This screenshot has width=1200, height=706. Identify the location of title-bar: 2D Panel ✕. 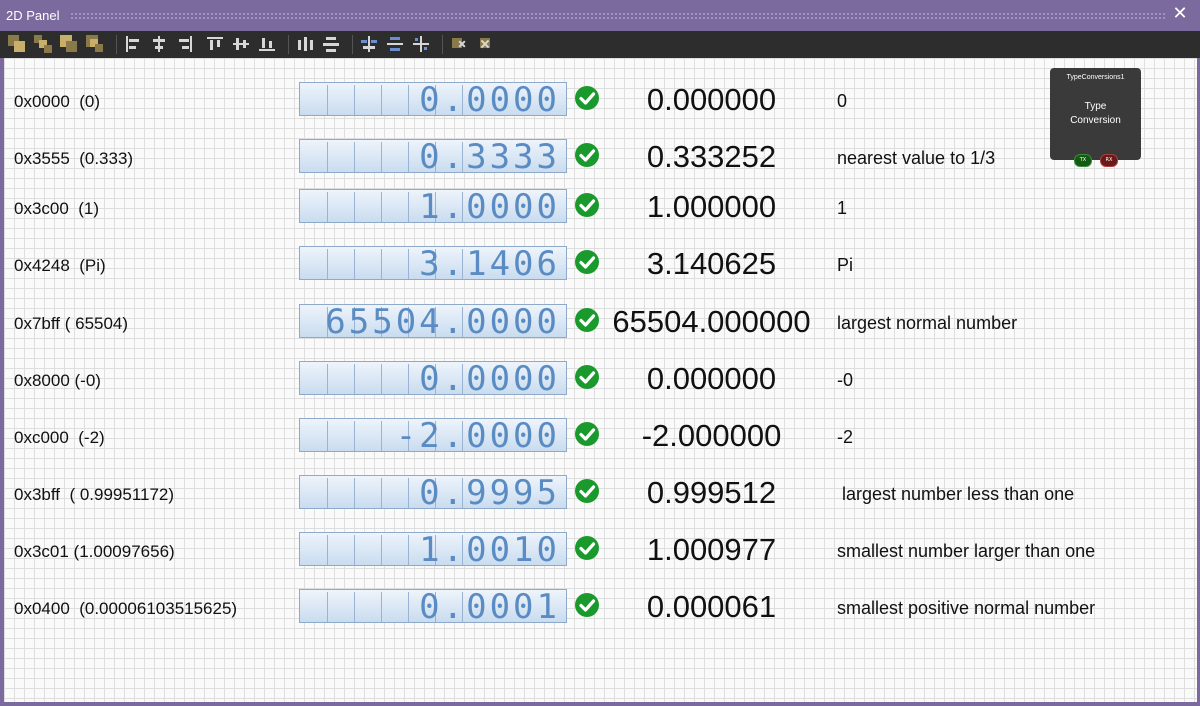
(600, 15).